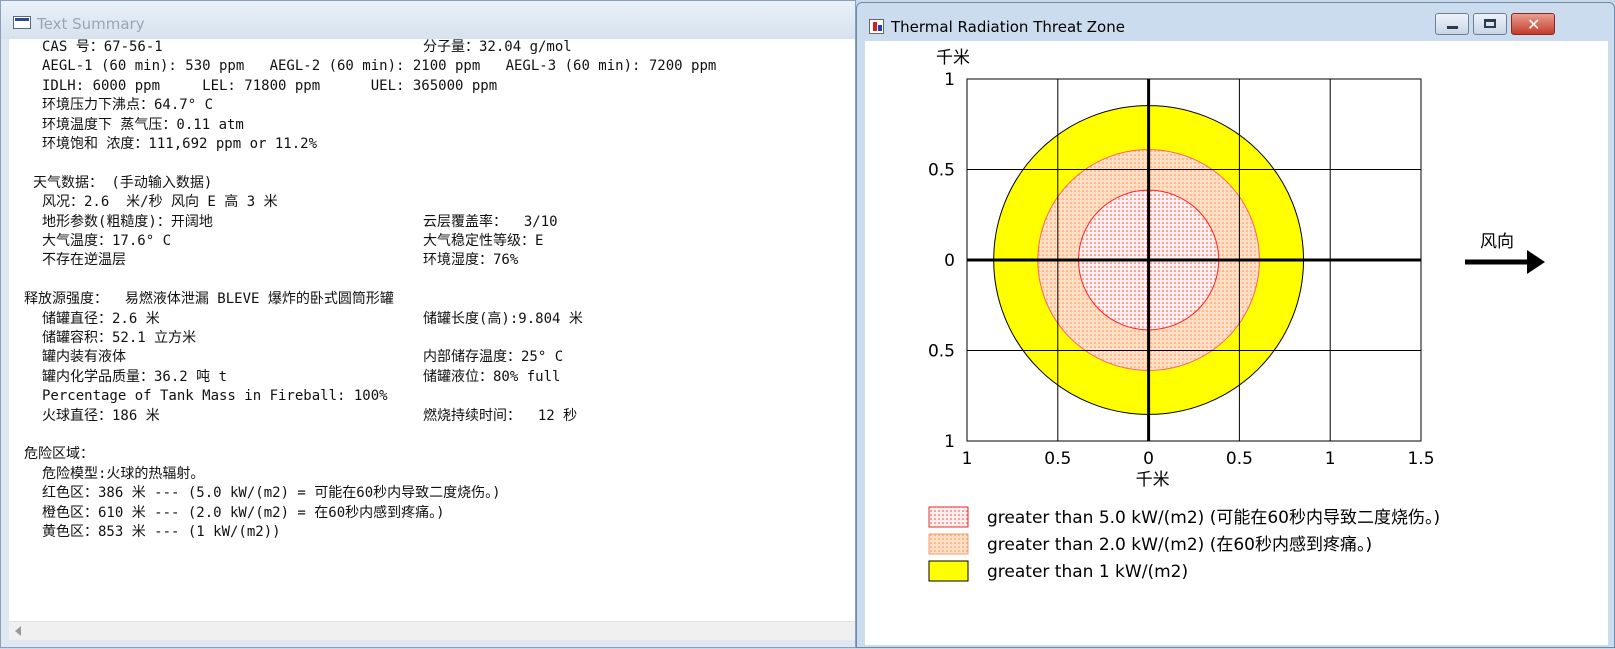 The width and height of the screenshot is (1615, 649). I want to click on minimize-button, so click(1452, 24).